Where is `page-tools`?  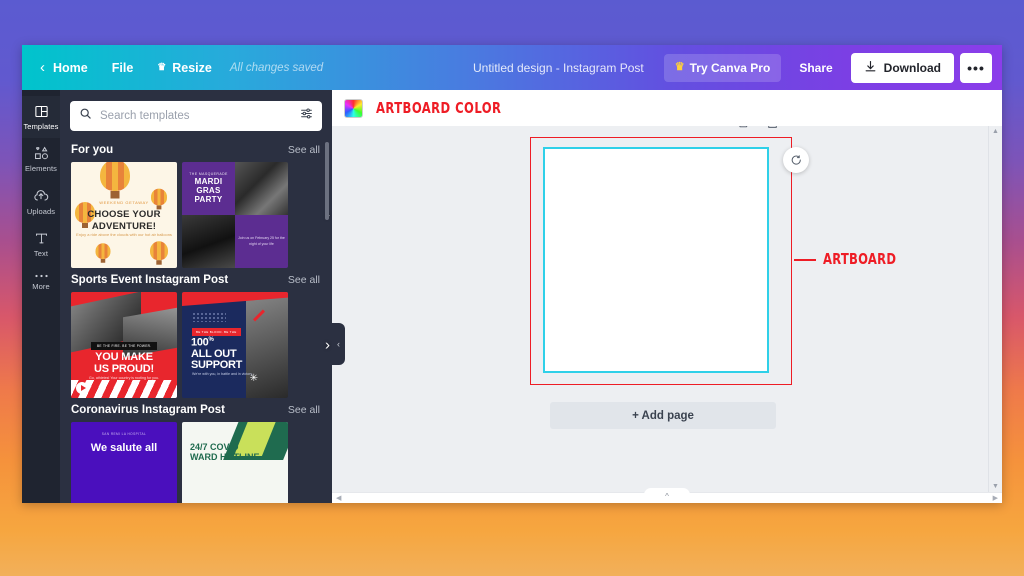
page-tools is located at coordinates (757, 130).